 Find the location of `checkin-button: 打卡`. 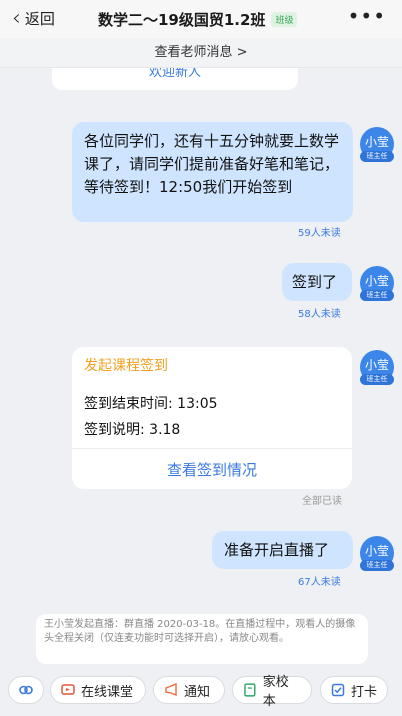

checkin-button: 打卡 is located at coordinates (354, 690).